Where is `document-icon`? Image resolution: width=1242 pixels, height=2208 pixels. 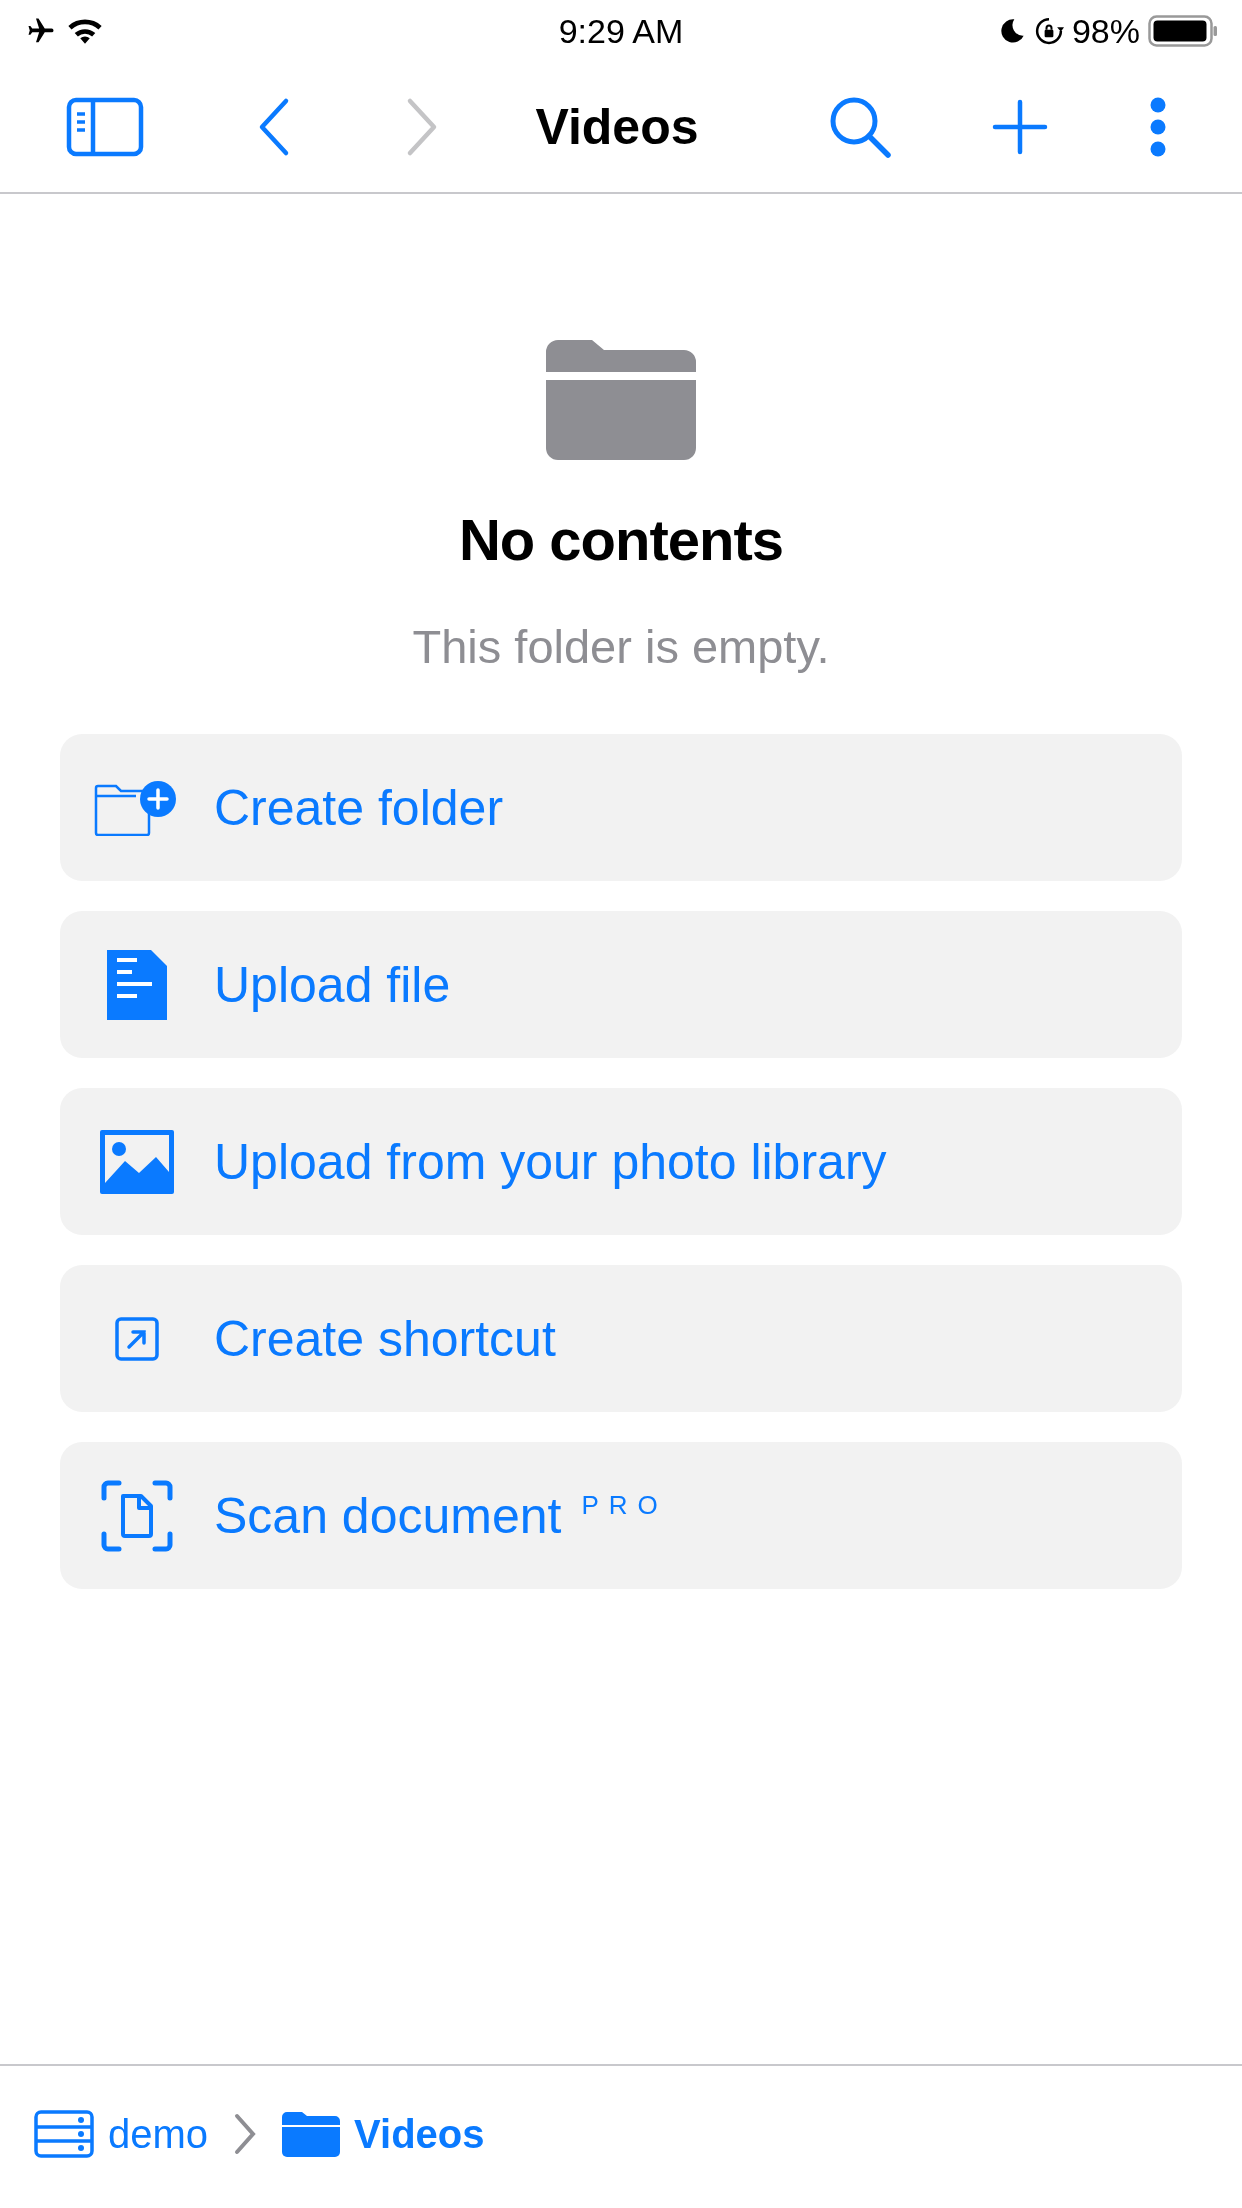
document-icon is located at coordinates (137, 984).